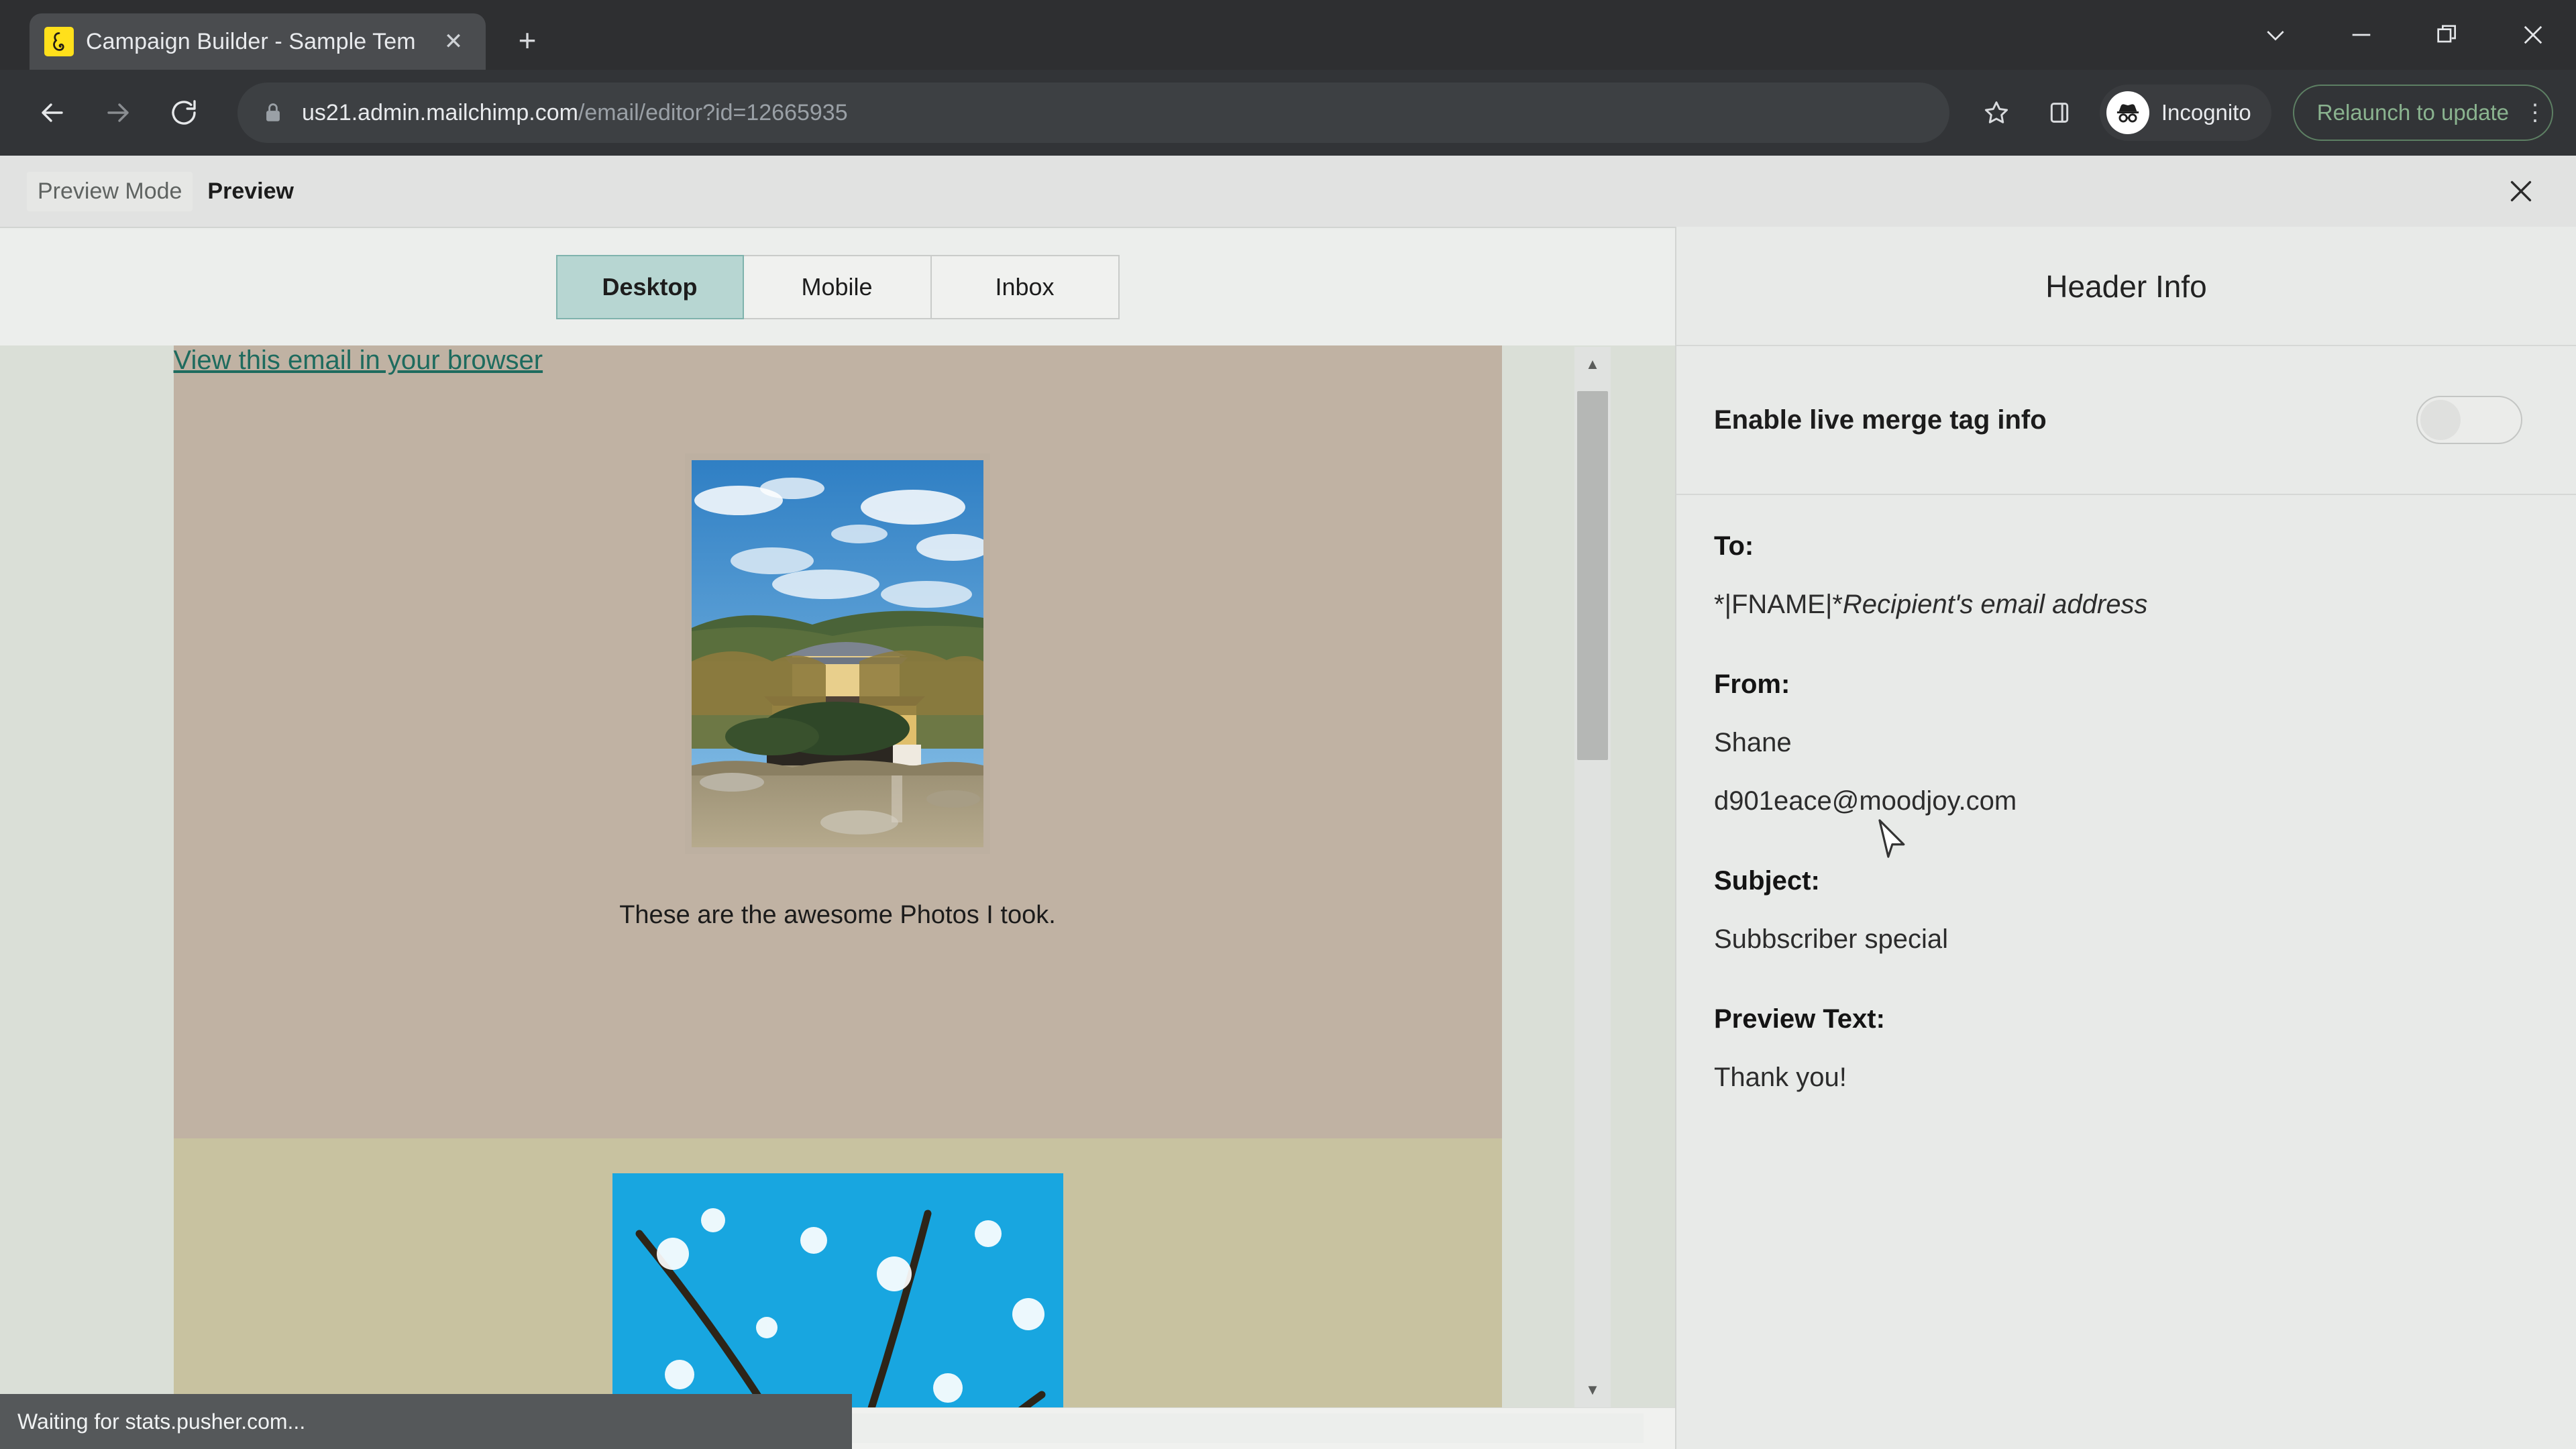 The height and width of the screenshot is (1449, 2576). What do you see at coordinates (2447, 35) in the screenshot?
I see `restore-window-icon` at bounding box center [2447, 35].